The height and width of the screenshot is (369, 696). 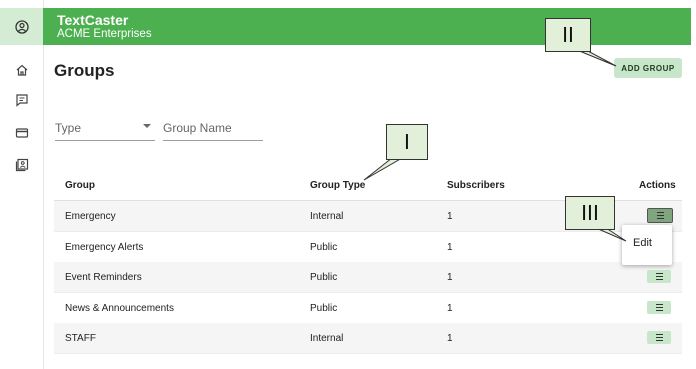 What do you see at coordinates (590, 213) in the screenshot?
I see `callout-label-three: III` at bounding box center [590, 213].